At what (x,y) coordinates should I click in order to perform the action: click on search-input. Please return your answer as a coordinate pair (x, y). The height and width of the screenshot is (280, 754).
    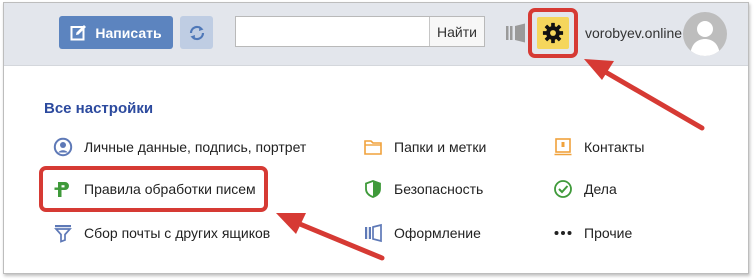
    Looking at the image, I should click on (332, 31).